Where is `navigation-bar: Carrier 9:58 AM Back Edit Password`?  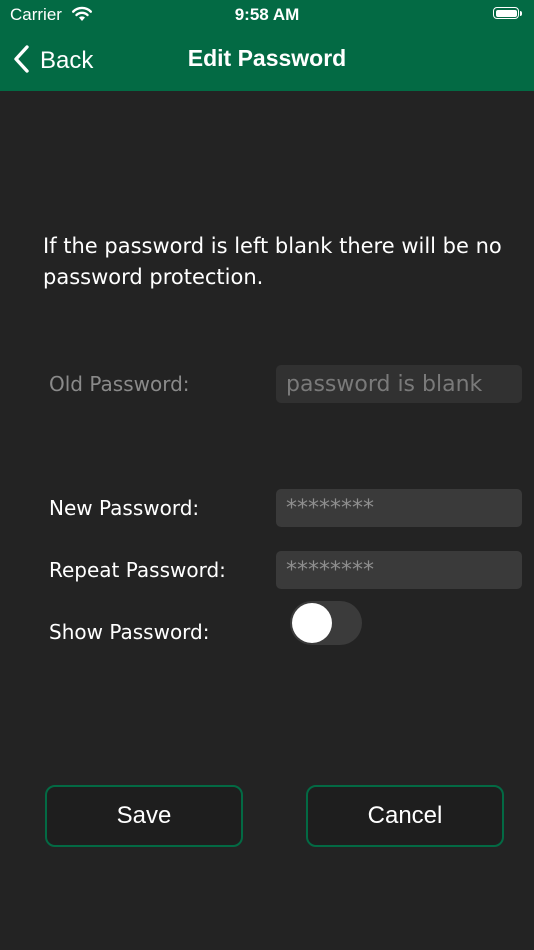
navigation-bar: Carrier 9:58 AM Back Edit Password is located at coordinates (267, 45).